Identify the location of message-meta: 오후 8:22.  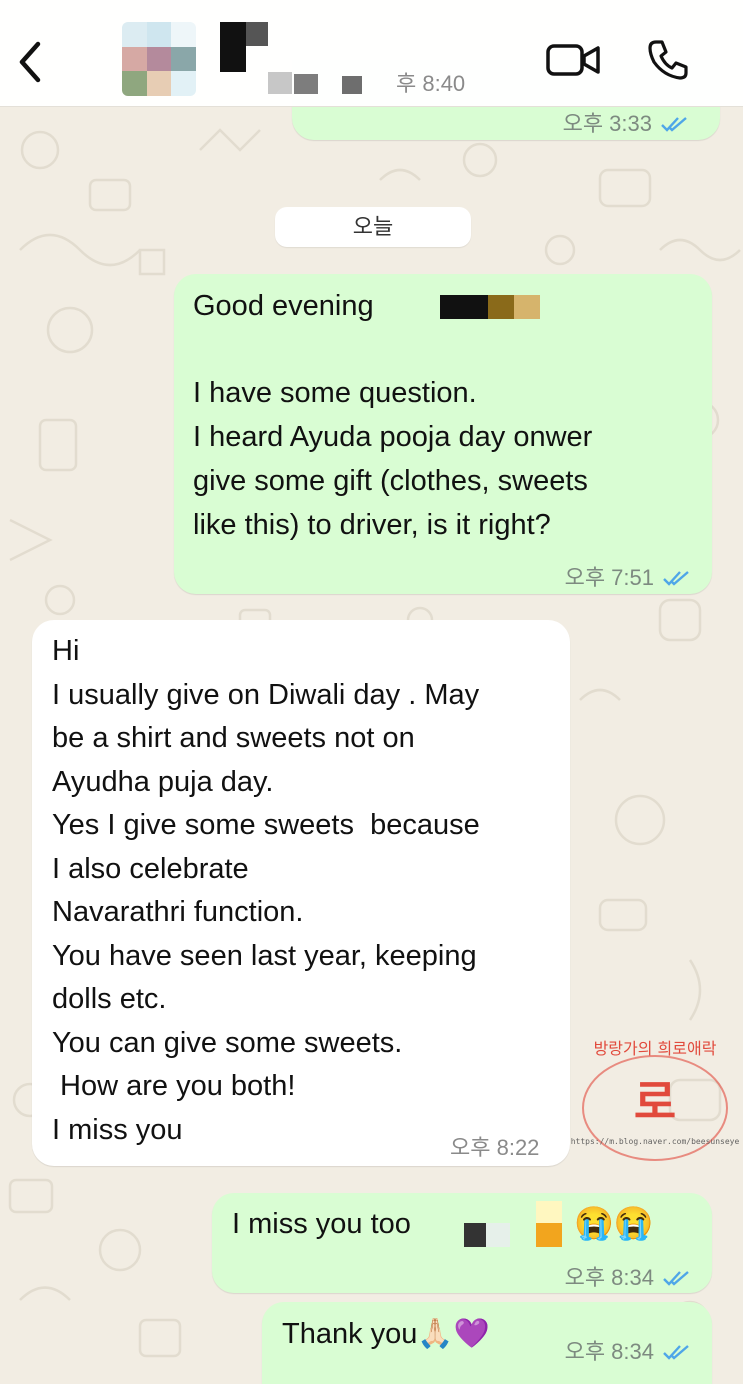
(494, 1148).